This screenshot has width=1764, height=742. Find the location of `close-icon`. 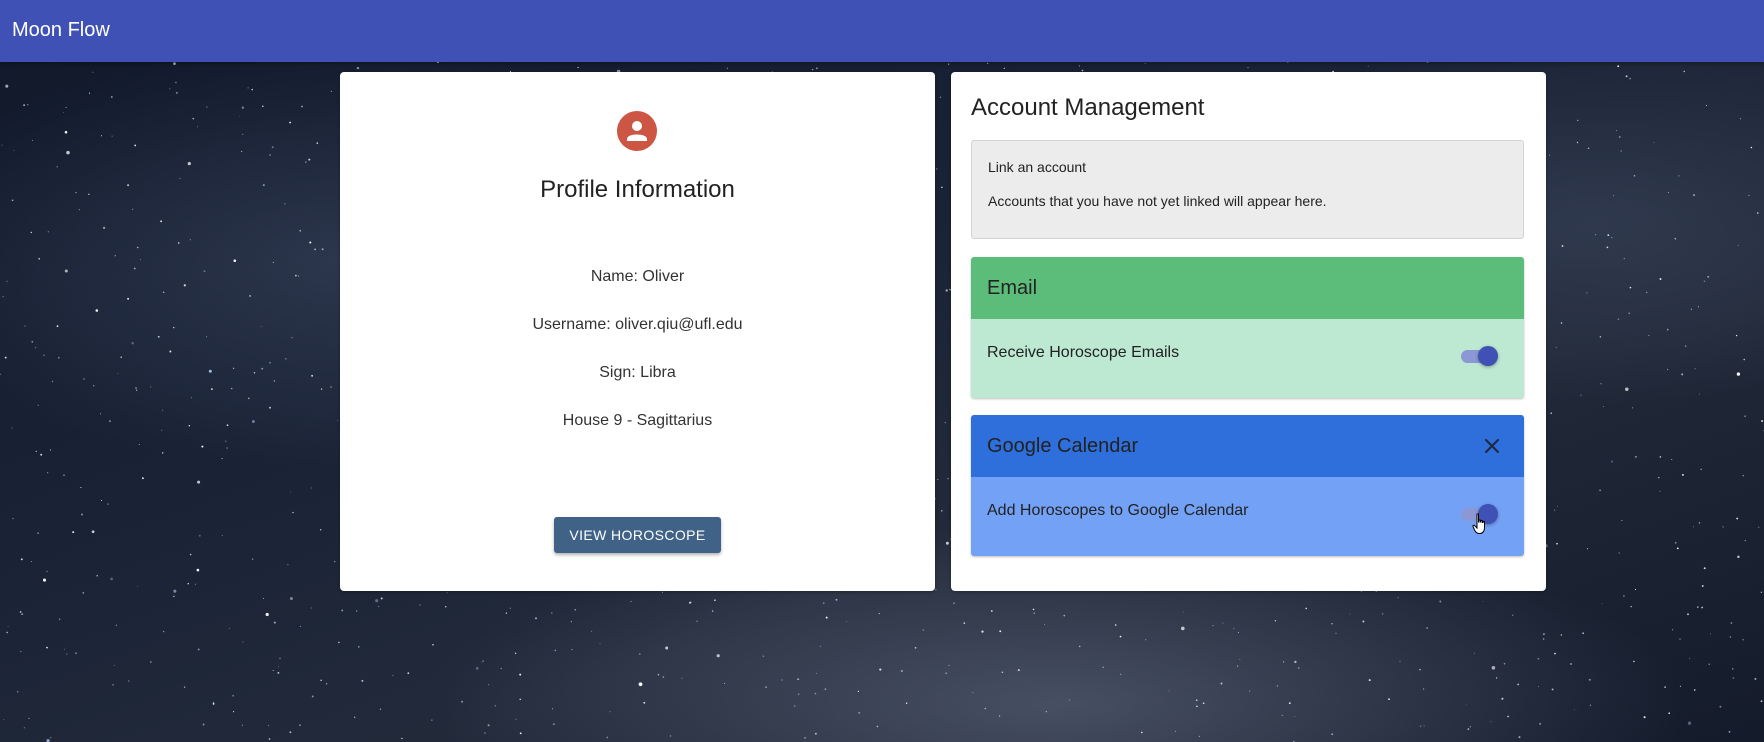

close-icon is located at coordinates (1492, 446).